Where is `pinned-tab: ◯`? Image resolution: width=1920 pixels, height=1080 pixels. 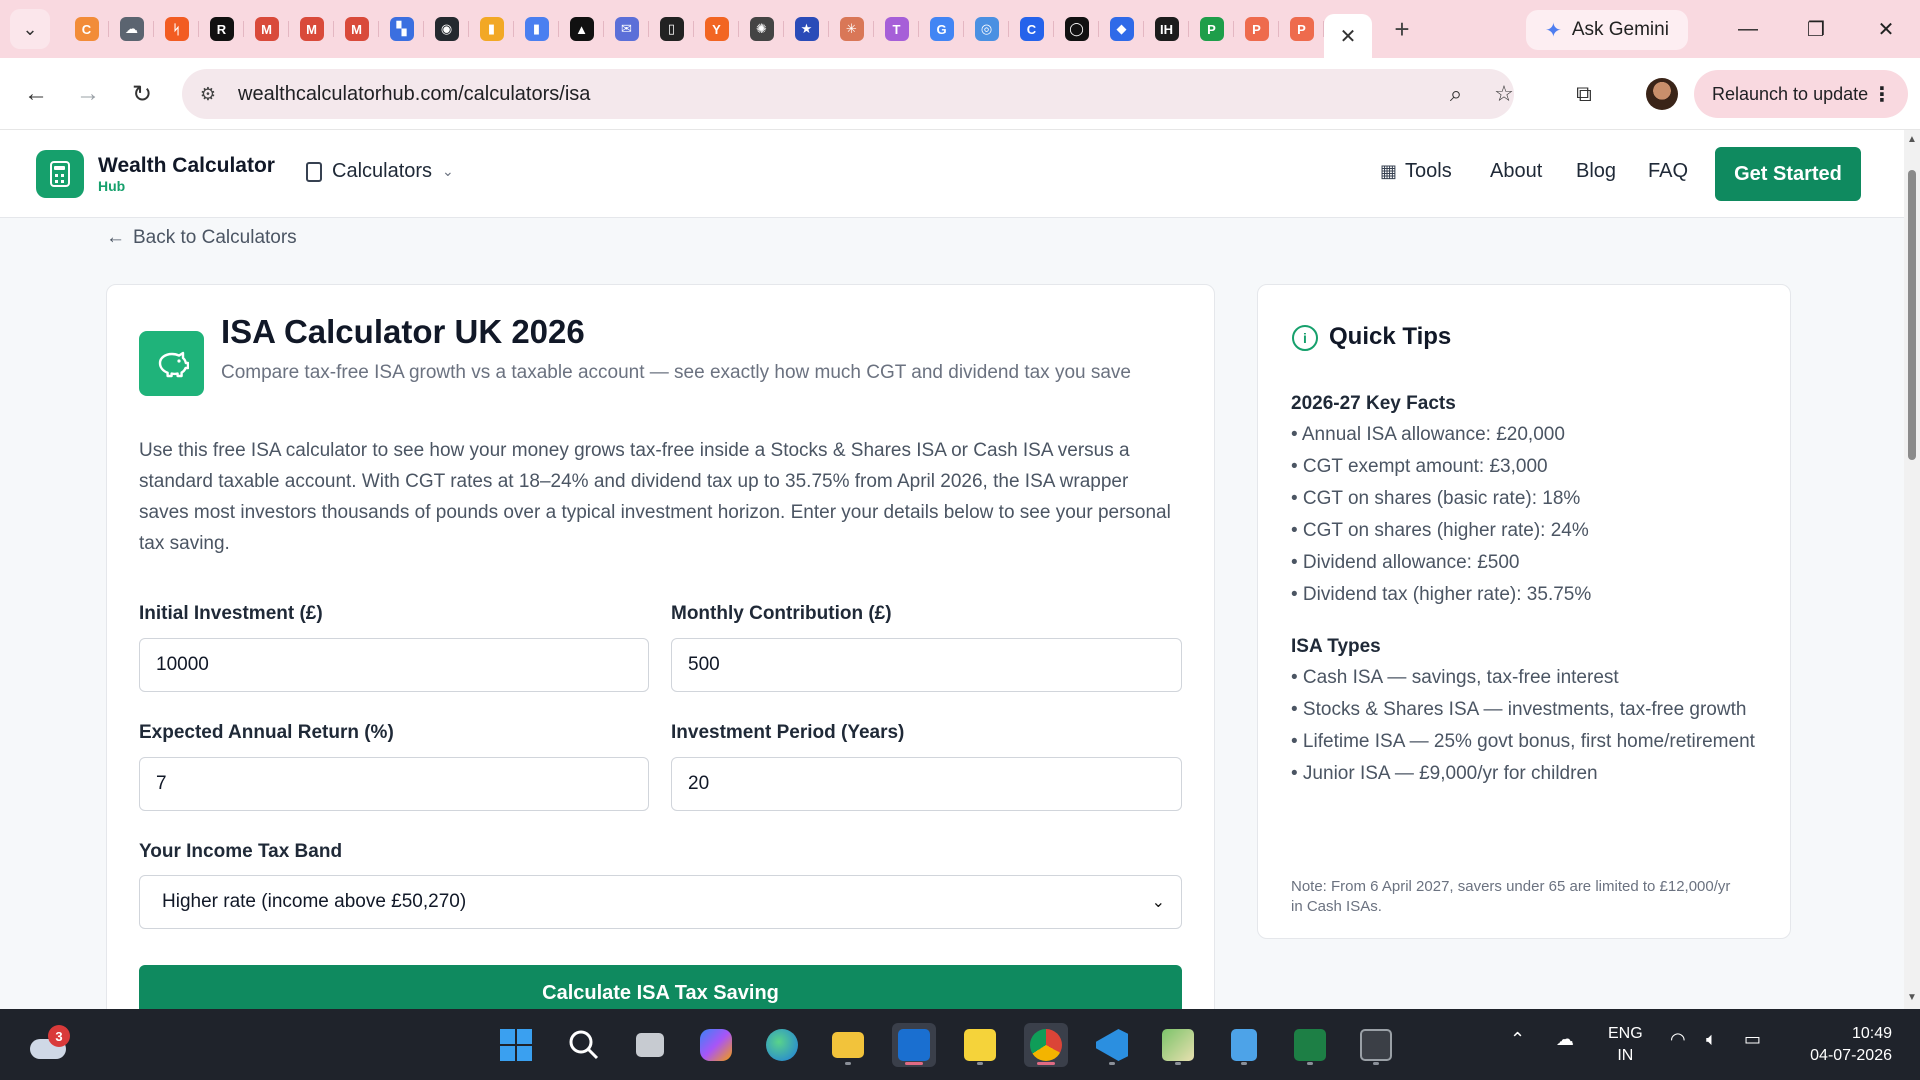 pinned-tab: ◯ is located at coordinates (1076, 29).